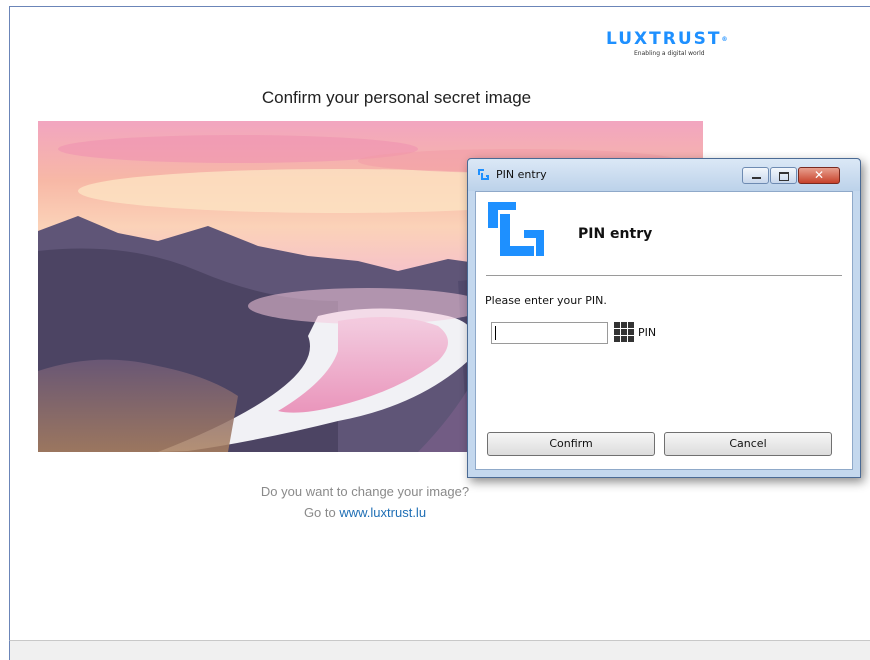 The image size is (870, 660). Describe the element at coordinates (571, 444) in the screenshot. I see `confirm-button: Confirm` at that location.